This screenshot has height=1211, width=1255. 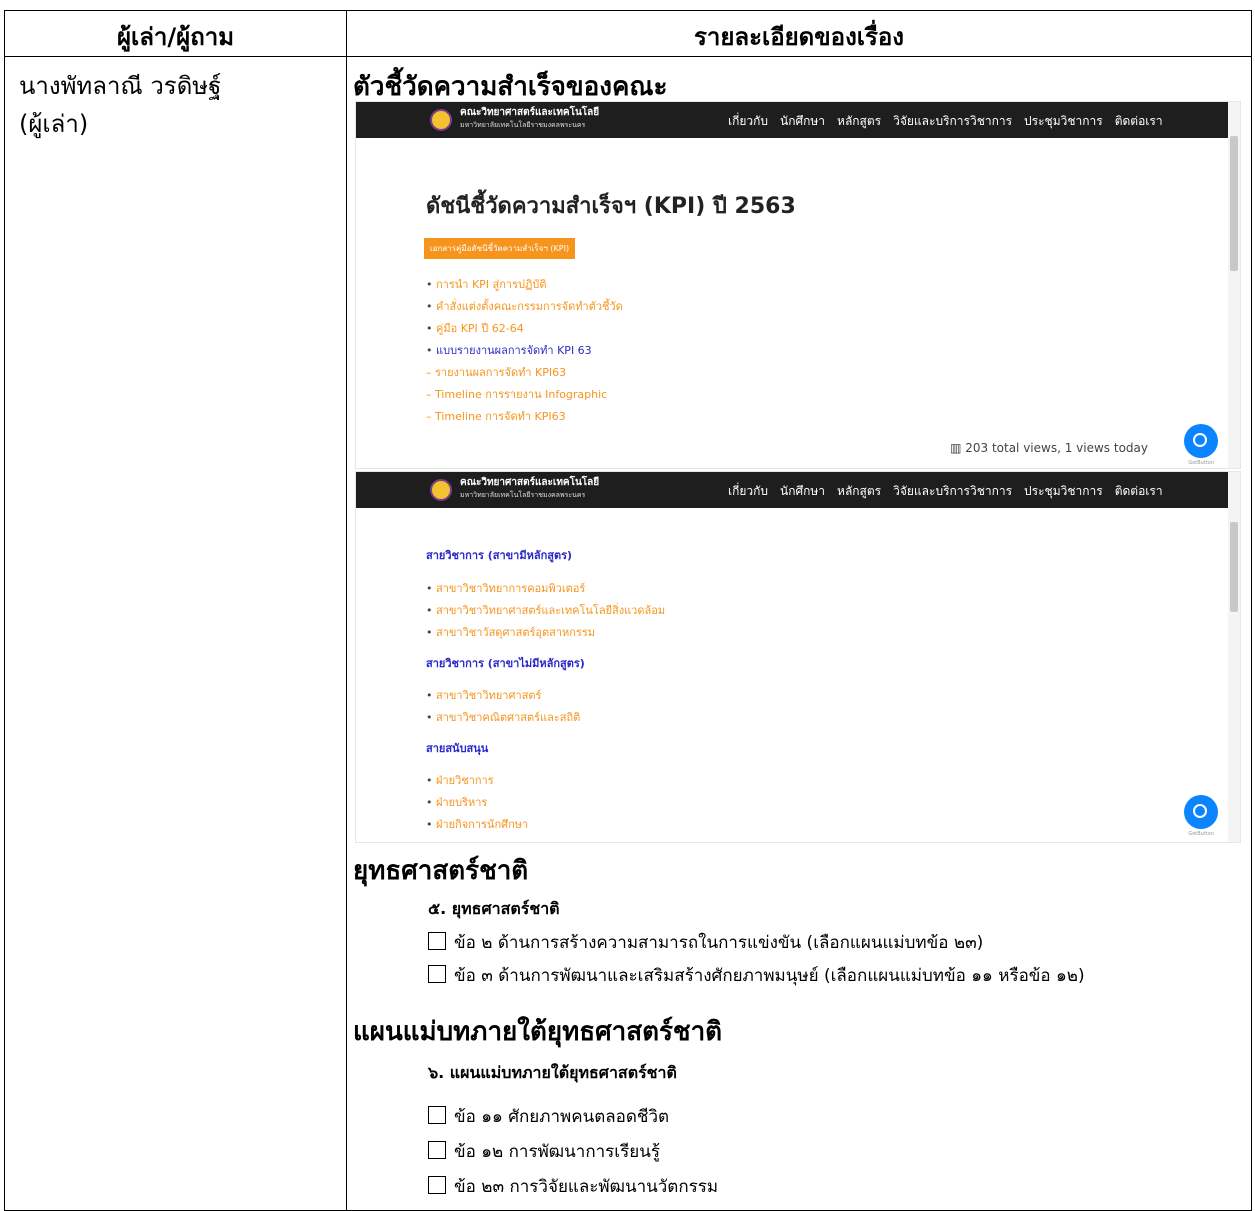 I want to click on kpi-link-1: การนำ KPI สู่การปฏิบัติ, so click(x=524, y=285).